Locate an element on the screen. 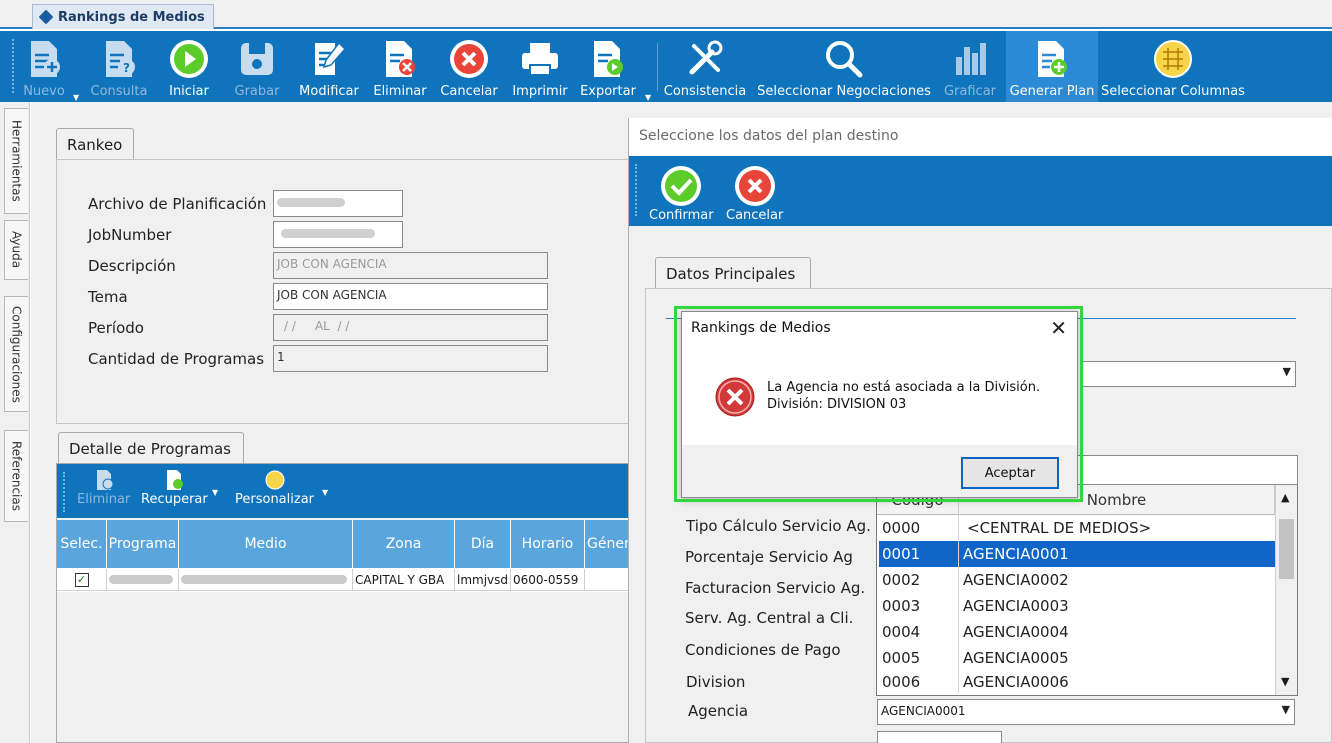  grabar-button: Grabar is located at coordinates (257, 66).